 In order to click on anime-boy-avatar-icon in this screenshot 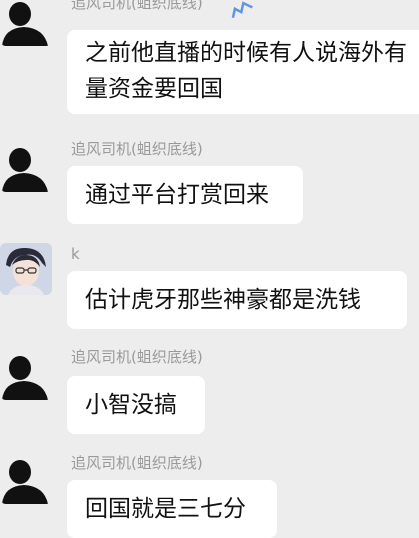, I will do `click(26, 269)`.